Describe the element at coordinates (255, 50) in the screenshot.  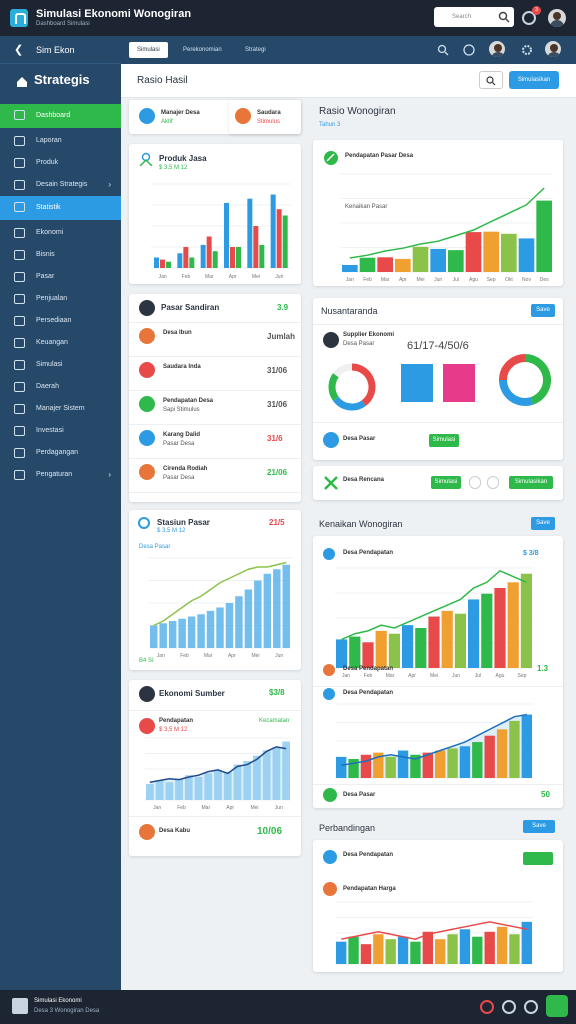
I see `tab-strategi: Strategi` at that location.